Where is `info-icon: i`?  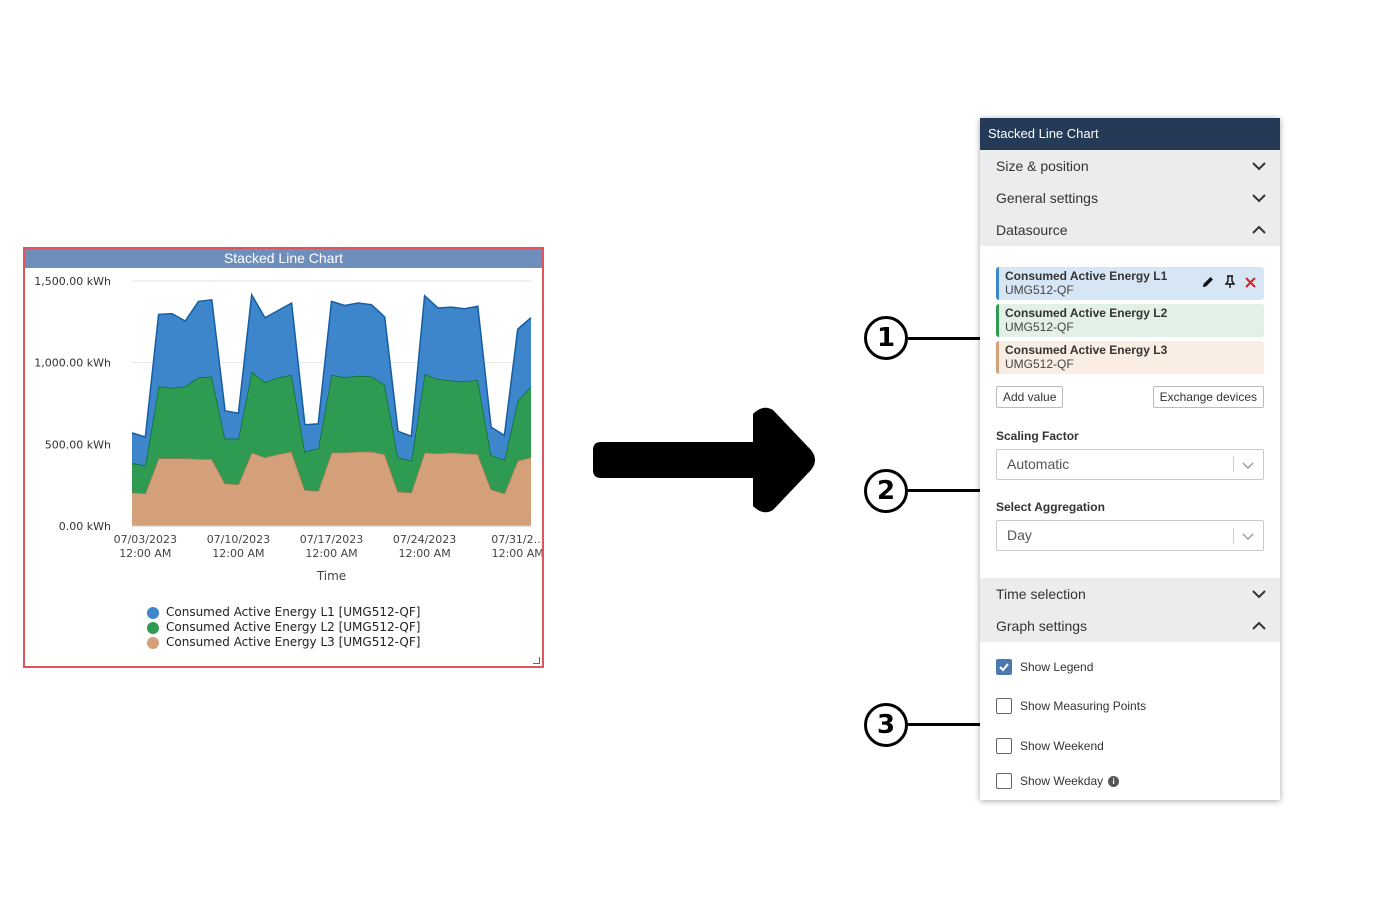 info-icon: i is located at coordinates (1113, 781).